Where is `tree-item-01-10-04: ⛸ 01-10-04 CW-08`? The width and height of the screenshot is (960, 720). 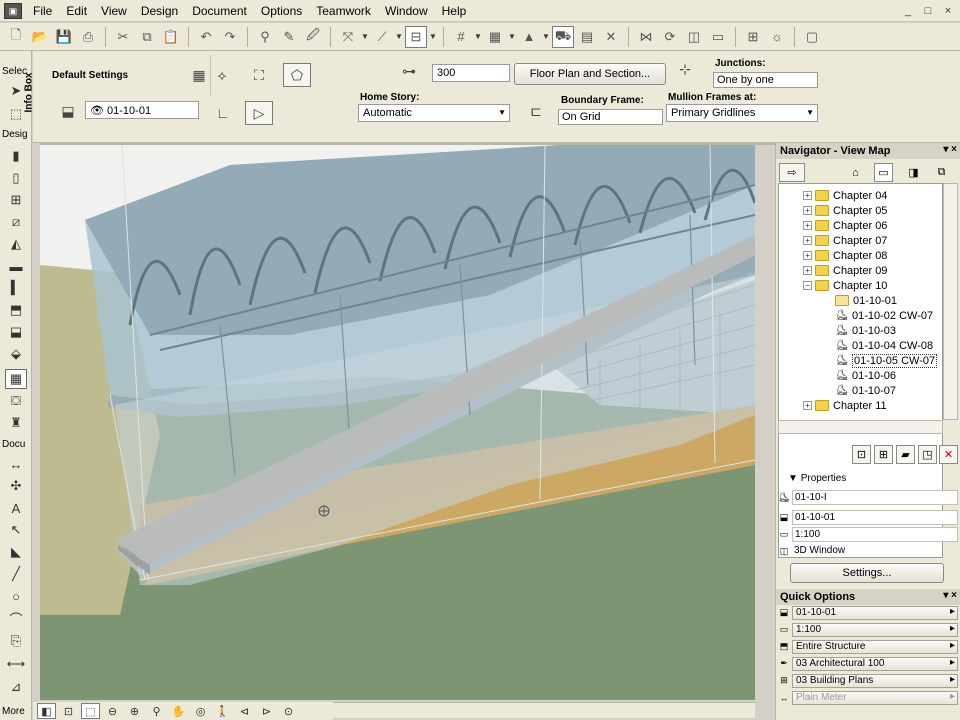 tree-item-01-10-04: ⛸ 01-10-04 CW-08 is located at coordinates (884, 345).